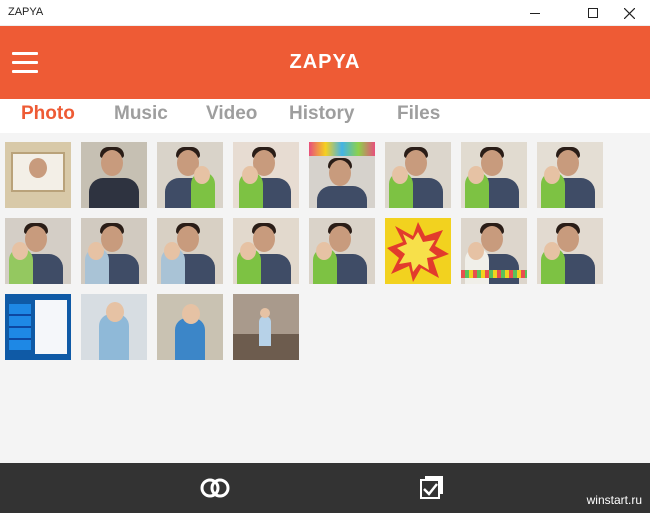 The width and height of the screenshot is (650, 513). I want to click on link-icon, so click(215, 488).